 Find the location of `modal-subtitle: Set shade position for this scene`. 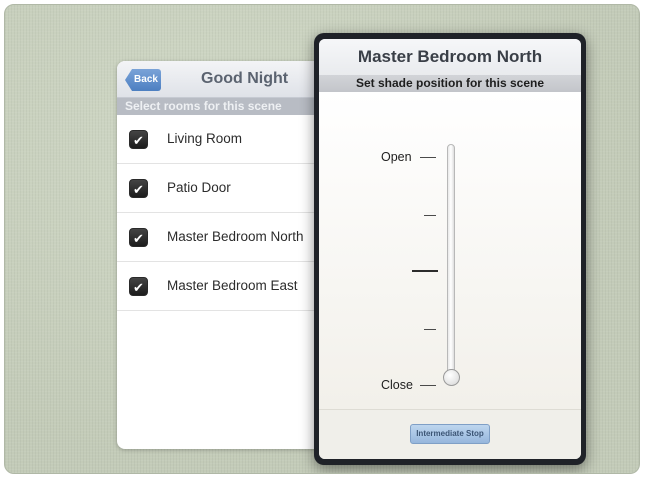

modal-subtitle: Set shade position for this scene is located at coordinates (450, 83).